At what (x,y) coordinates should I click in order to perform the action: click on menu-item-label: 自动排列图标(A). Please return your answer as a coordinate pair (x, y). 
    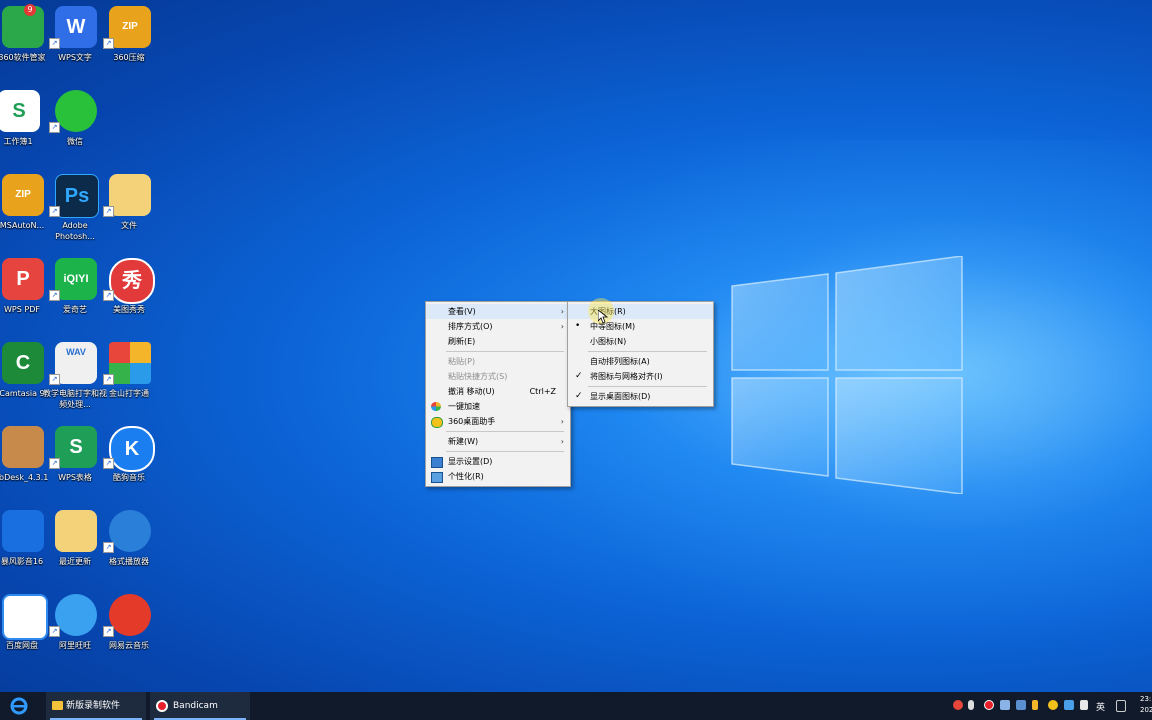
    Looking at the image, I should click on (620, 361).